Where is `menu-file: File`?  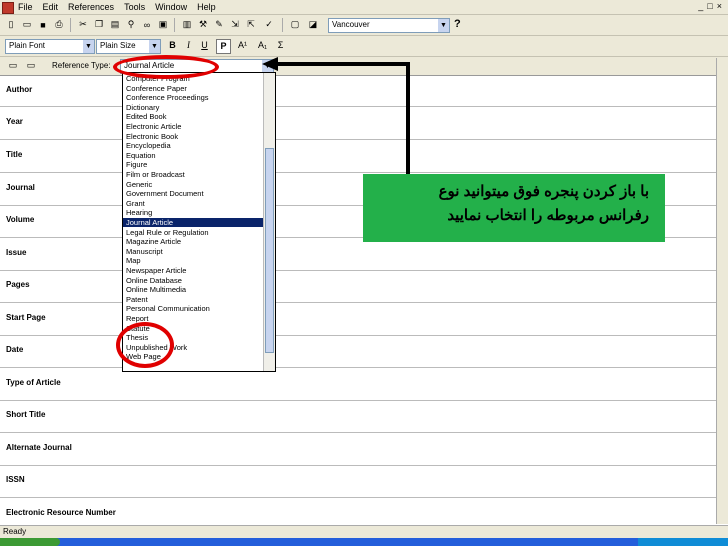 menu-file: File is located at coordinates (25, 7).